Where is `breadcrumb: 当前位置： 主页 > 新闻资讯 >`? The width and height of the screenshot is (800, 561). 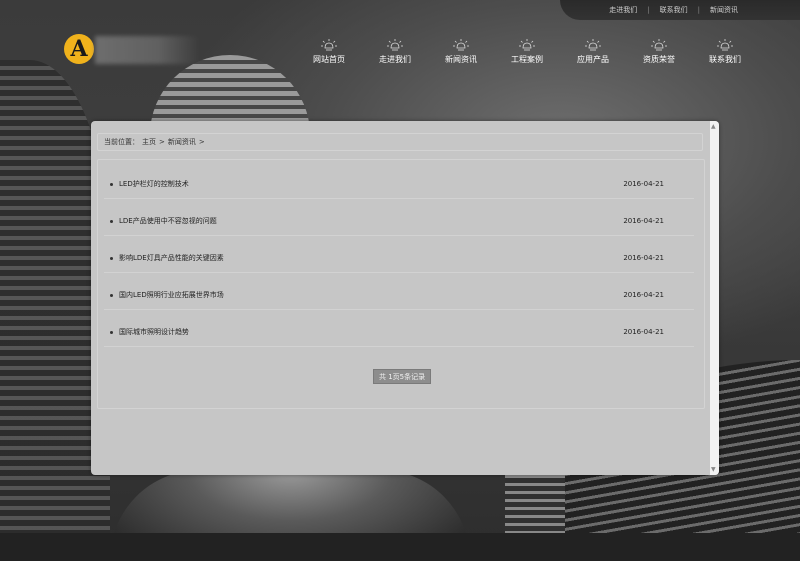
breadcrumb: 当前位置： 主页 > 新闻资讯 > is located at coordinates (400, 142).